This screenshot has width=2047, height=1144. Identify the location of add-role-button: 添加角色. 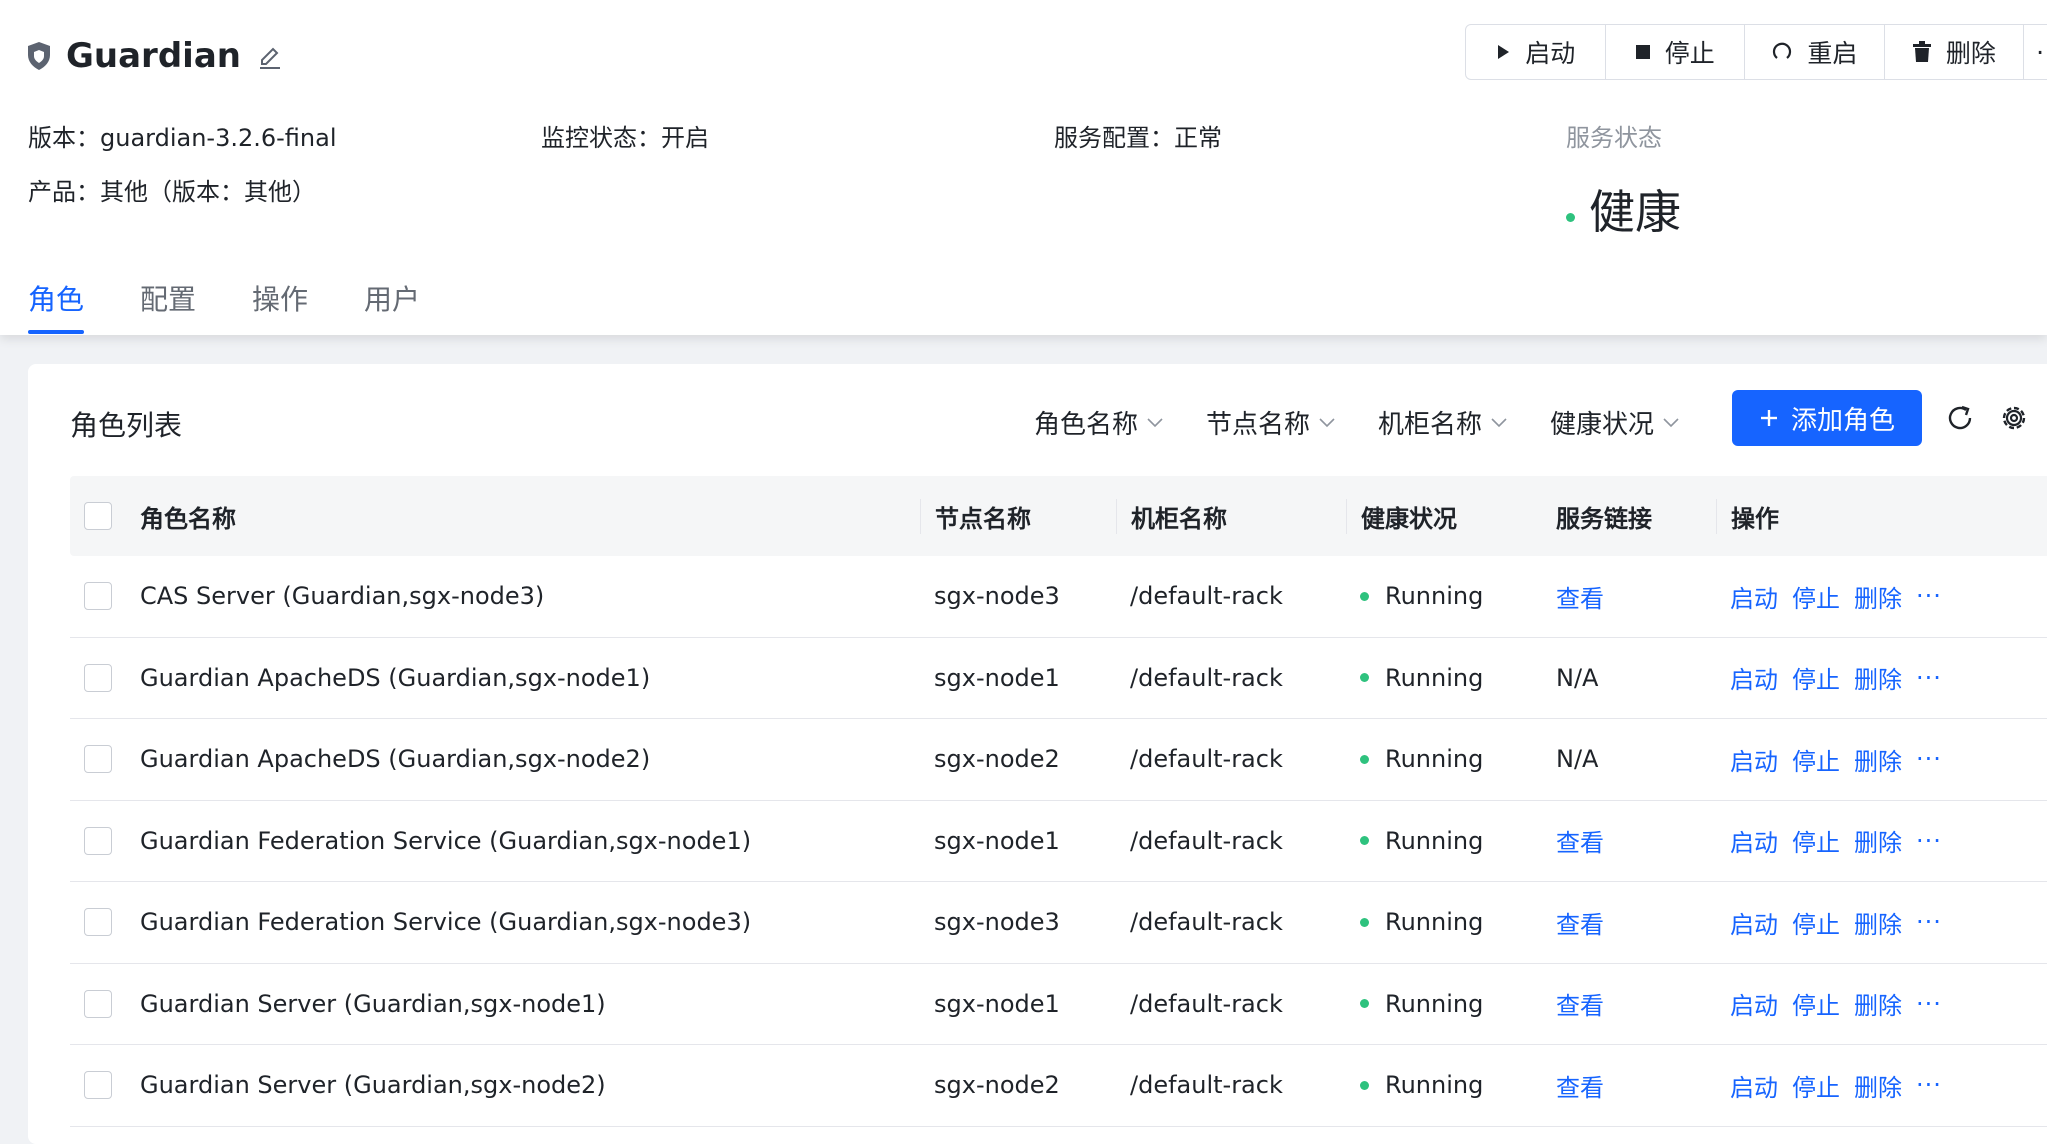
(1827, 418).